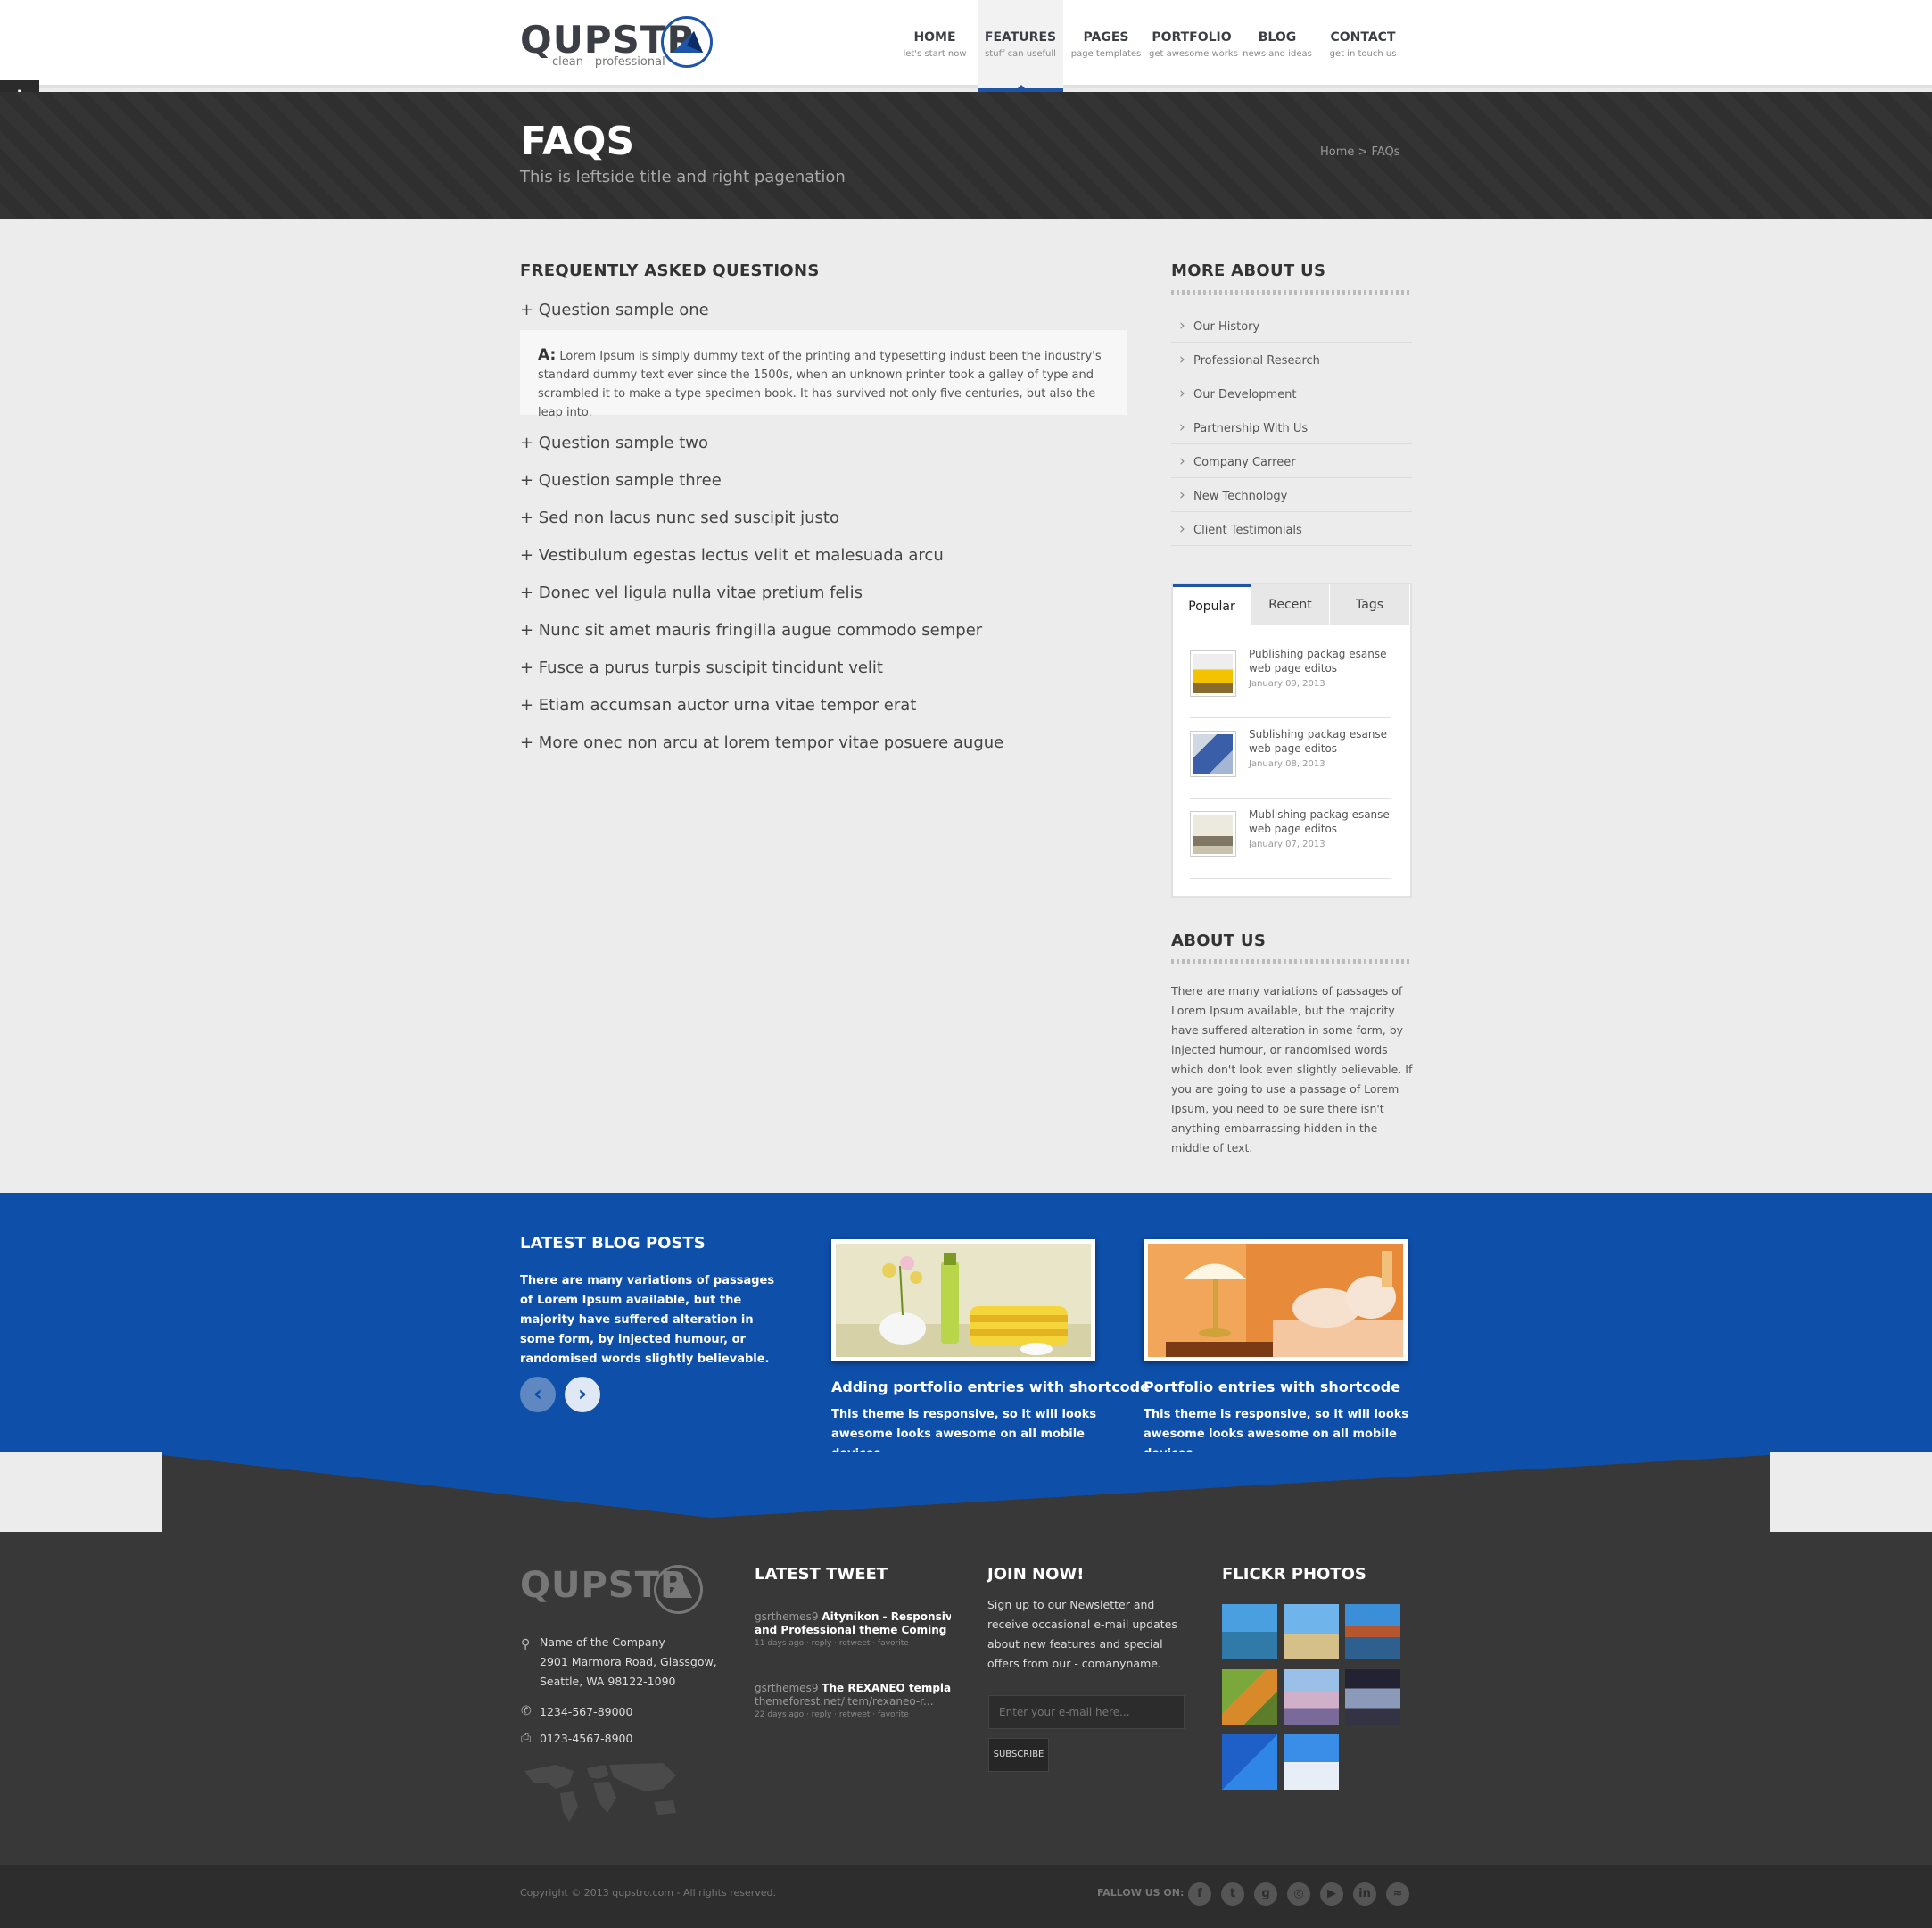  Describe the element at coordinates (614, 1591) in the screenshot. I see `footer-logo: QUPSTR` at that location.